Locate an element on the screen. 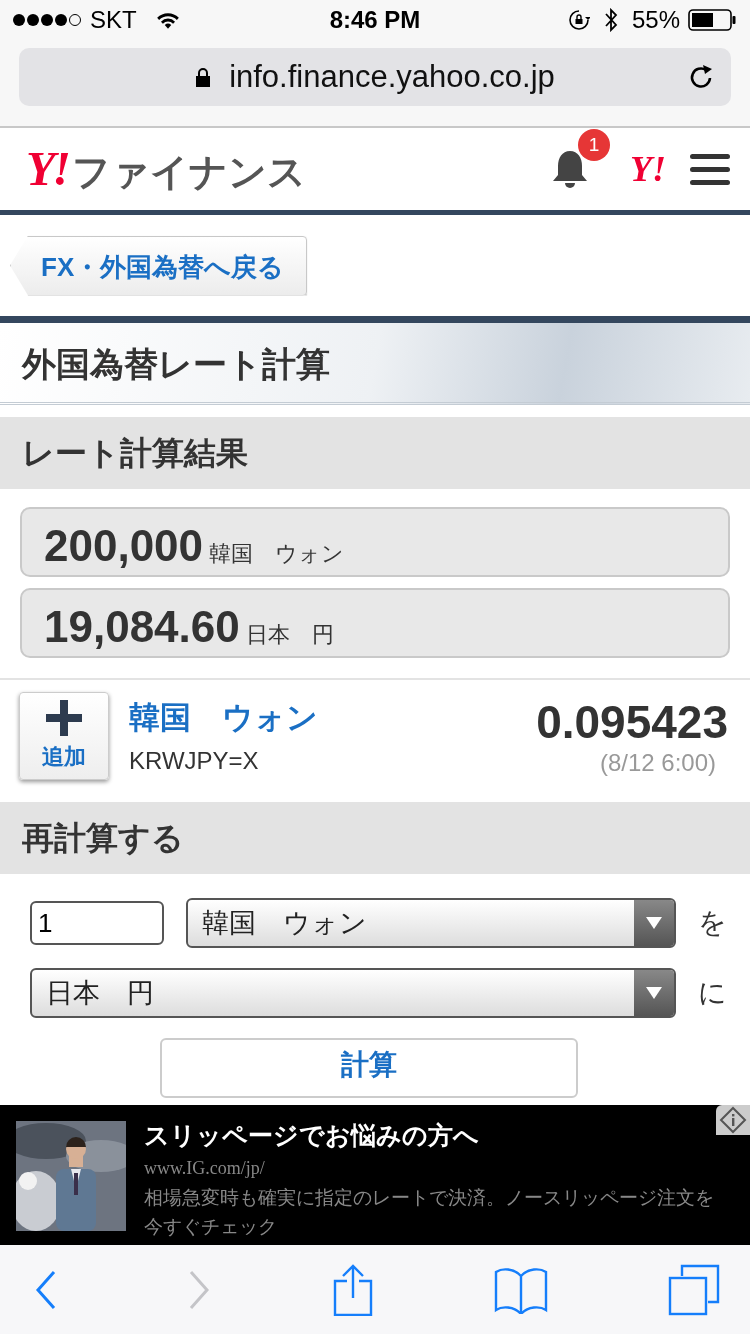 This screenshot has width=750, height=1334. result-currency: 韓国 ウォン is located at coordinates (277, 554).